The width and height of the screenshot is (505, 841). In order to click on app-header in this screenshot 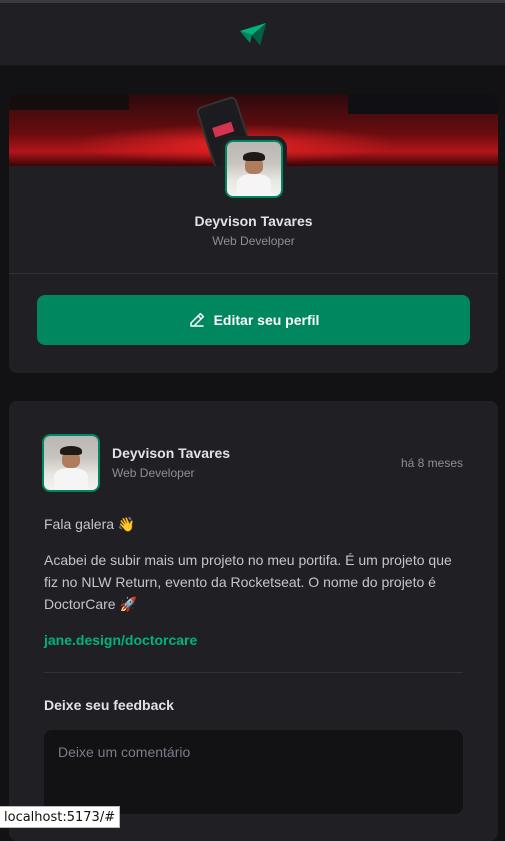, I will do `click(252, 34)`.